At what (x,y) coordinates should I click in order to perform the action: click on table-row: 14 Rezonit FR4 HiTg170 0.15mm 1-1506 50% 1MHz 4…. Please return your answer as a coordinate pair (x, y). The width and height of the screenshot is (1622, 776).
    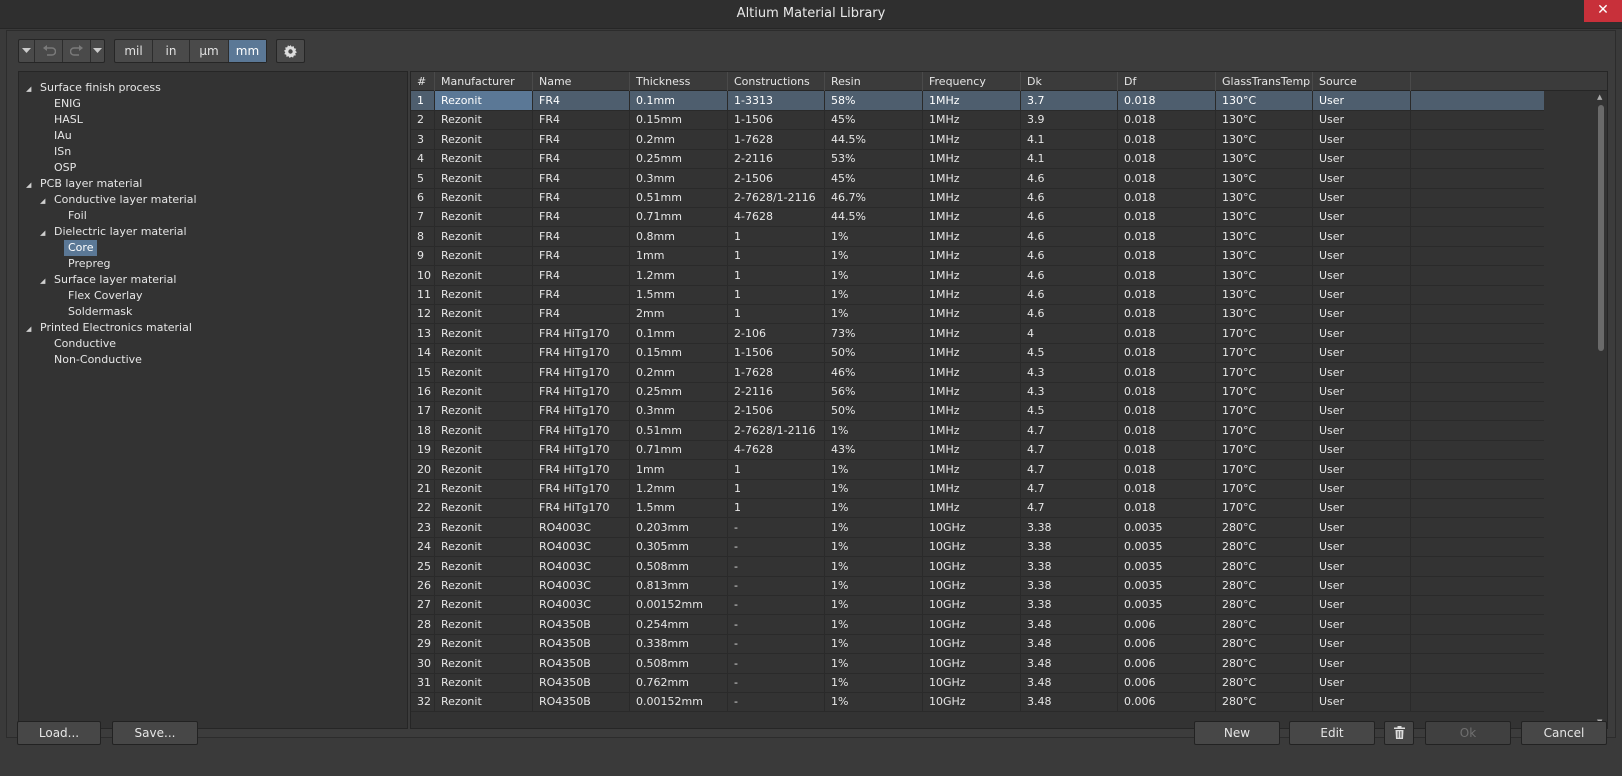
    Looking at the image, I should click on (977, 353).